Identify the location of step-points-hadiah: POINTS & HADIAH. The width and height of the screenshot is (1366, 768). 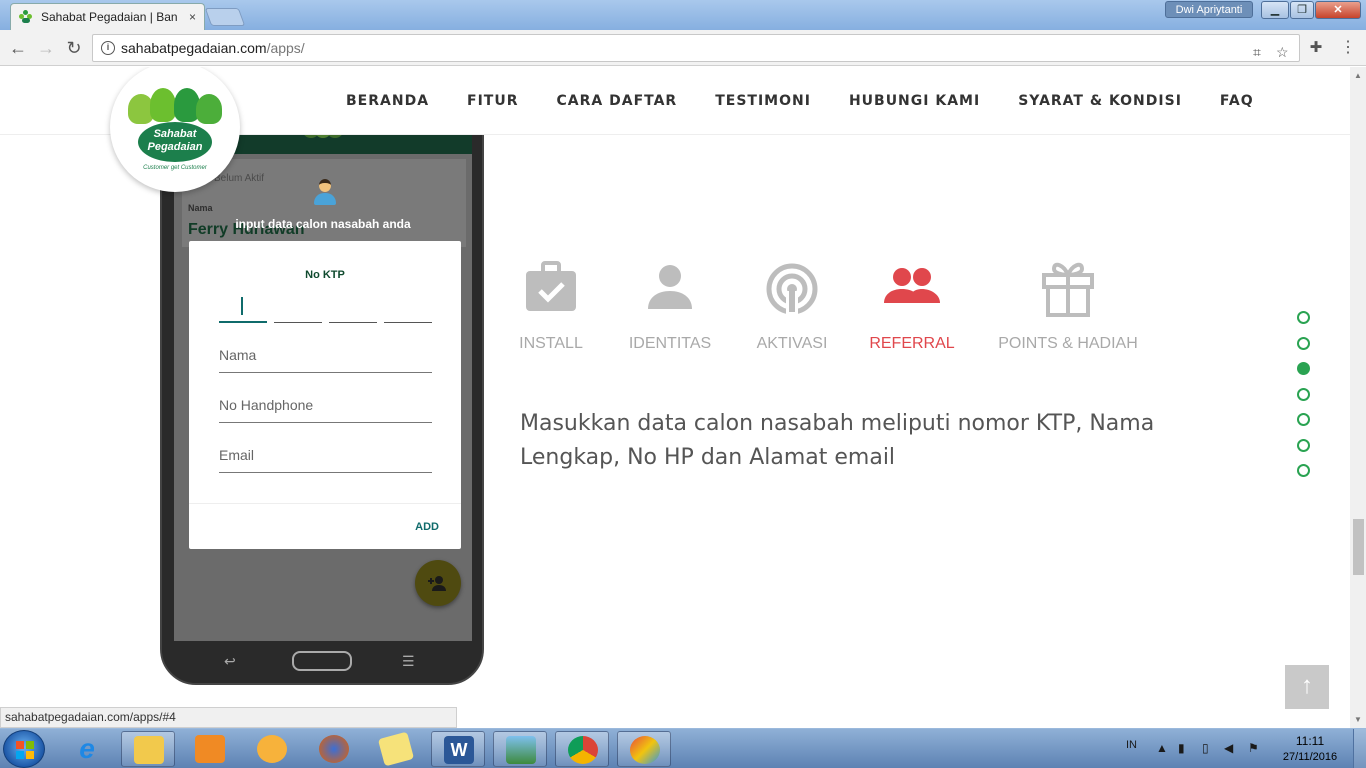
(1068, 304).